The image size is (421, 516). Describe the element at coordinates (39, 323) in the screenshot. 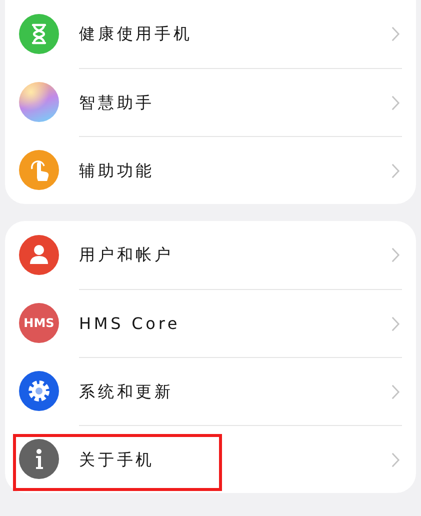

I see `icon-text: HMS` at that location.